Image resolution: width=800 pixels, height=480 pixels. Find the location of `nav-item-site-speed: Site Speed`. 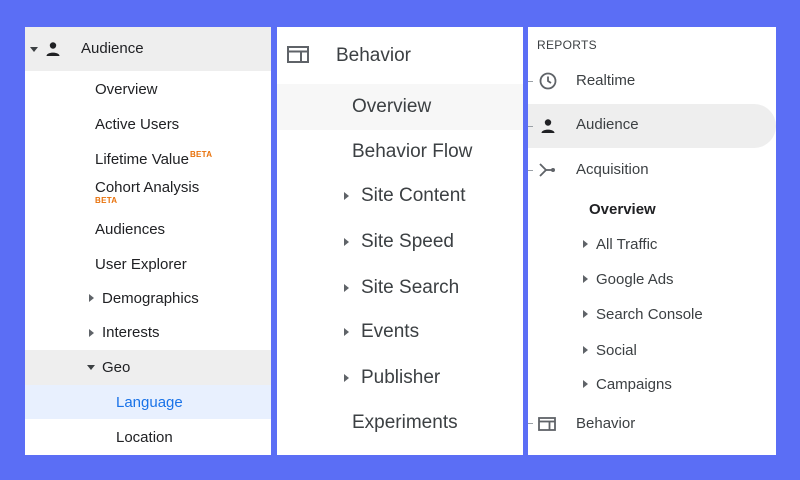

nav-item-site-speed: Site Speed is located at coordinates (407, 242).